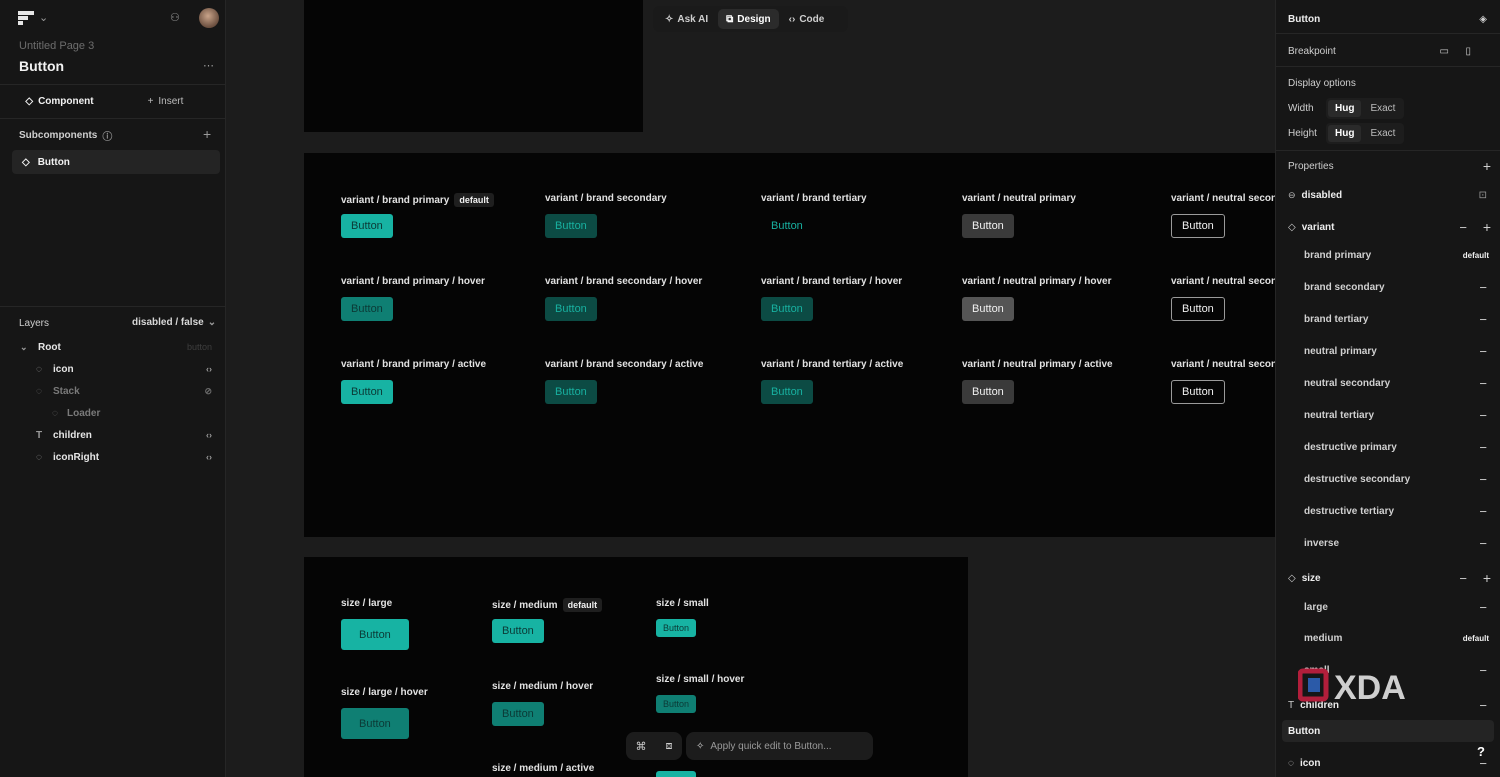 This screenshot has width=1500, height=777. Describe the element at coordinates (208, 391) in the screenshot. I see `hidden-eye-icon: ⊘` at that location.